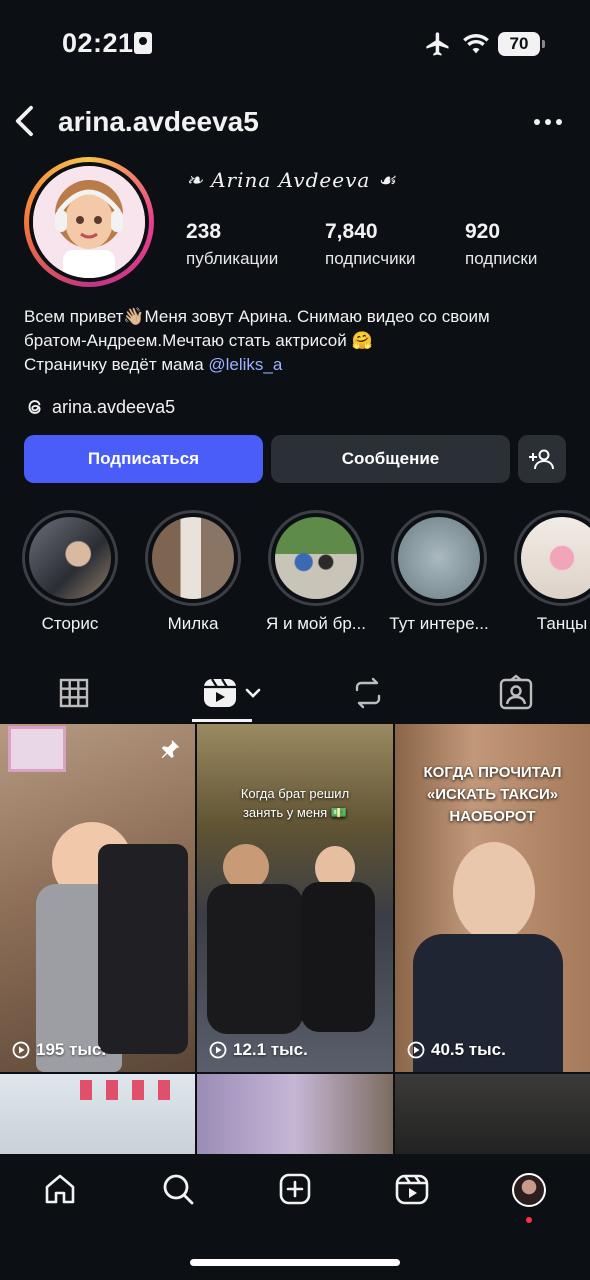 The width and height of the screenshot is (590, 1280). Describe the element at coordinates (178, 1189) in the screenshot. I see `search-icon` at that location.